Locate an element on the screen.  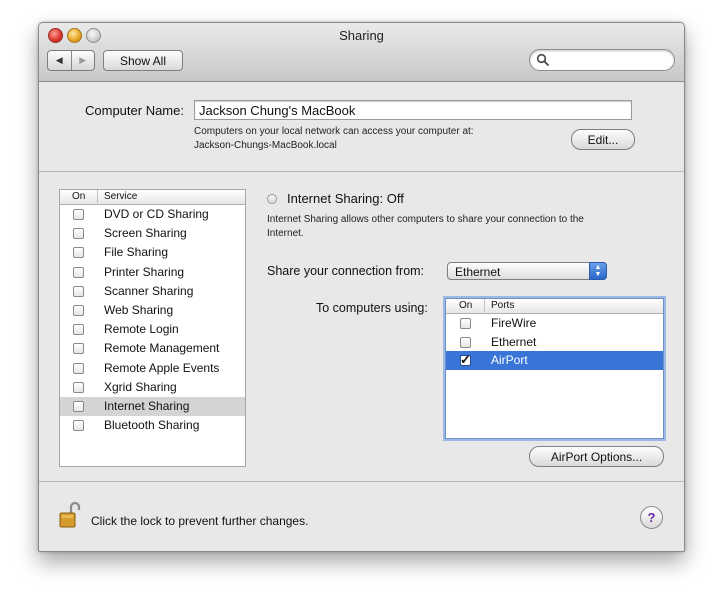
to-computers-label: To computers using: is located at coordinates (372, 308).